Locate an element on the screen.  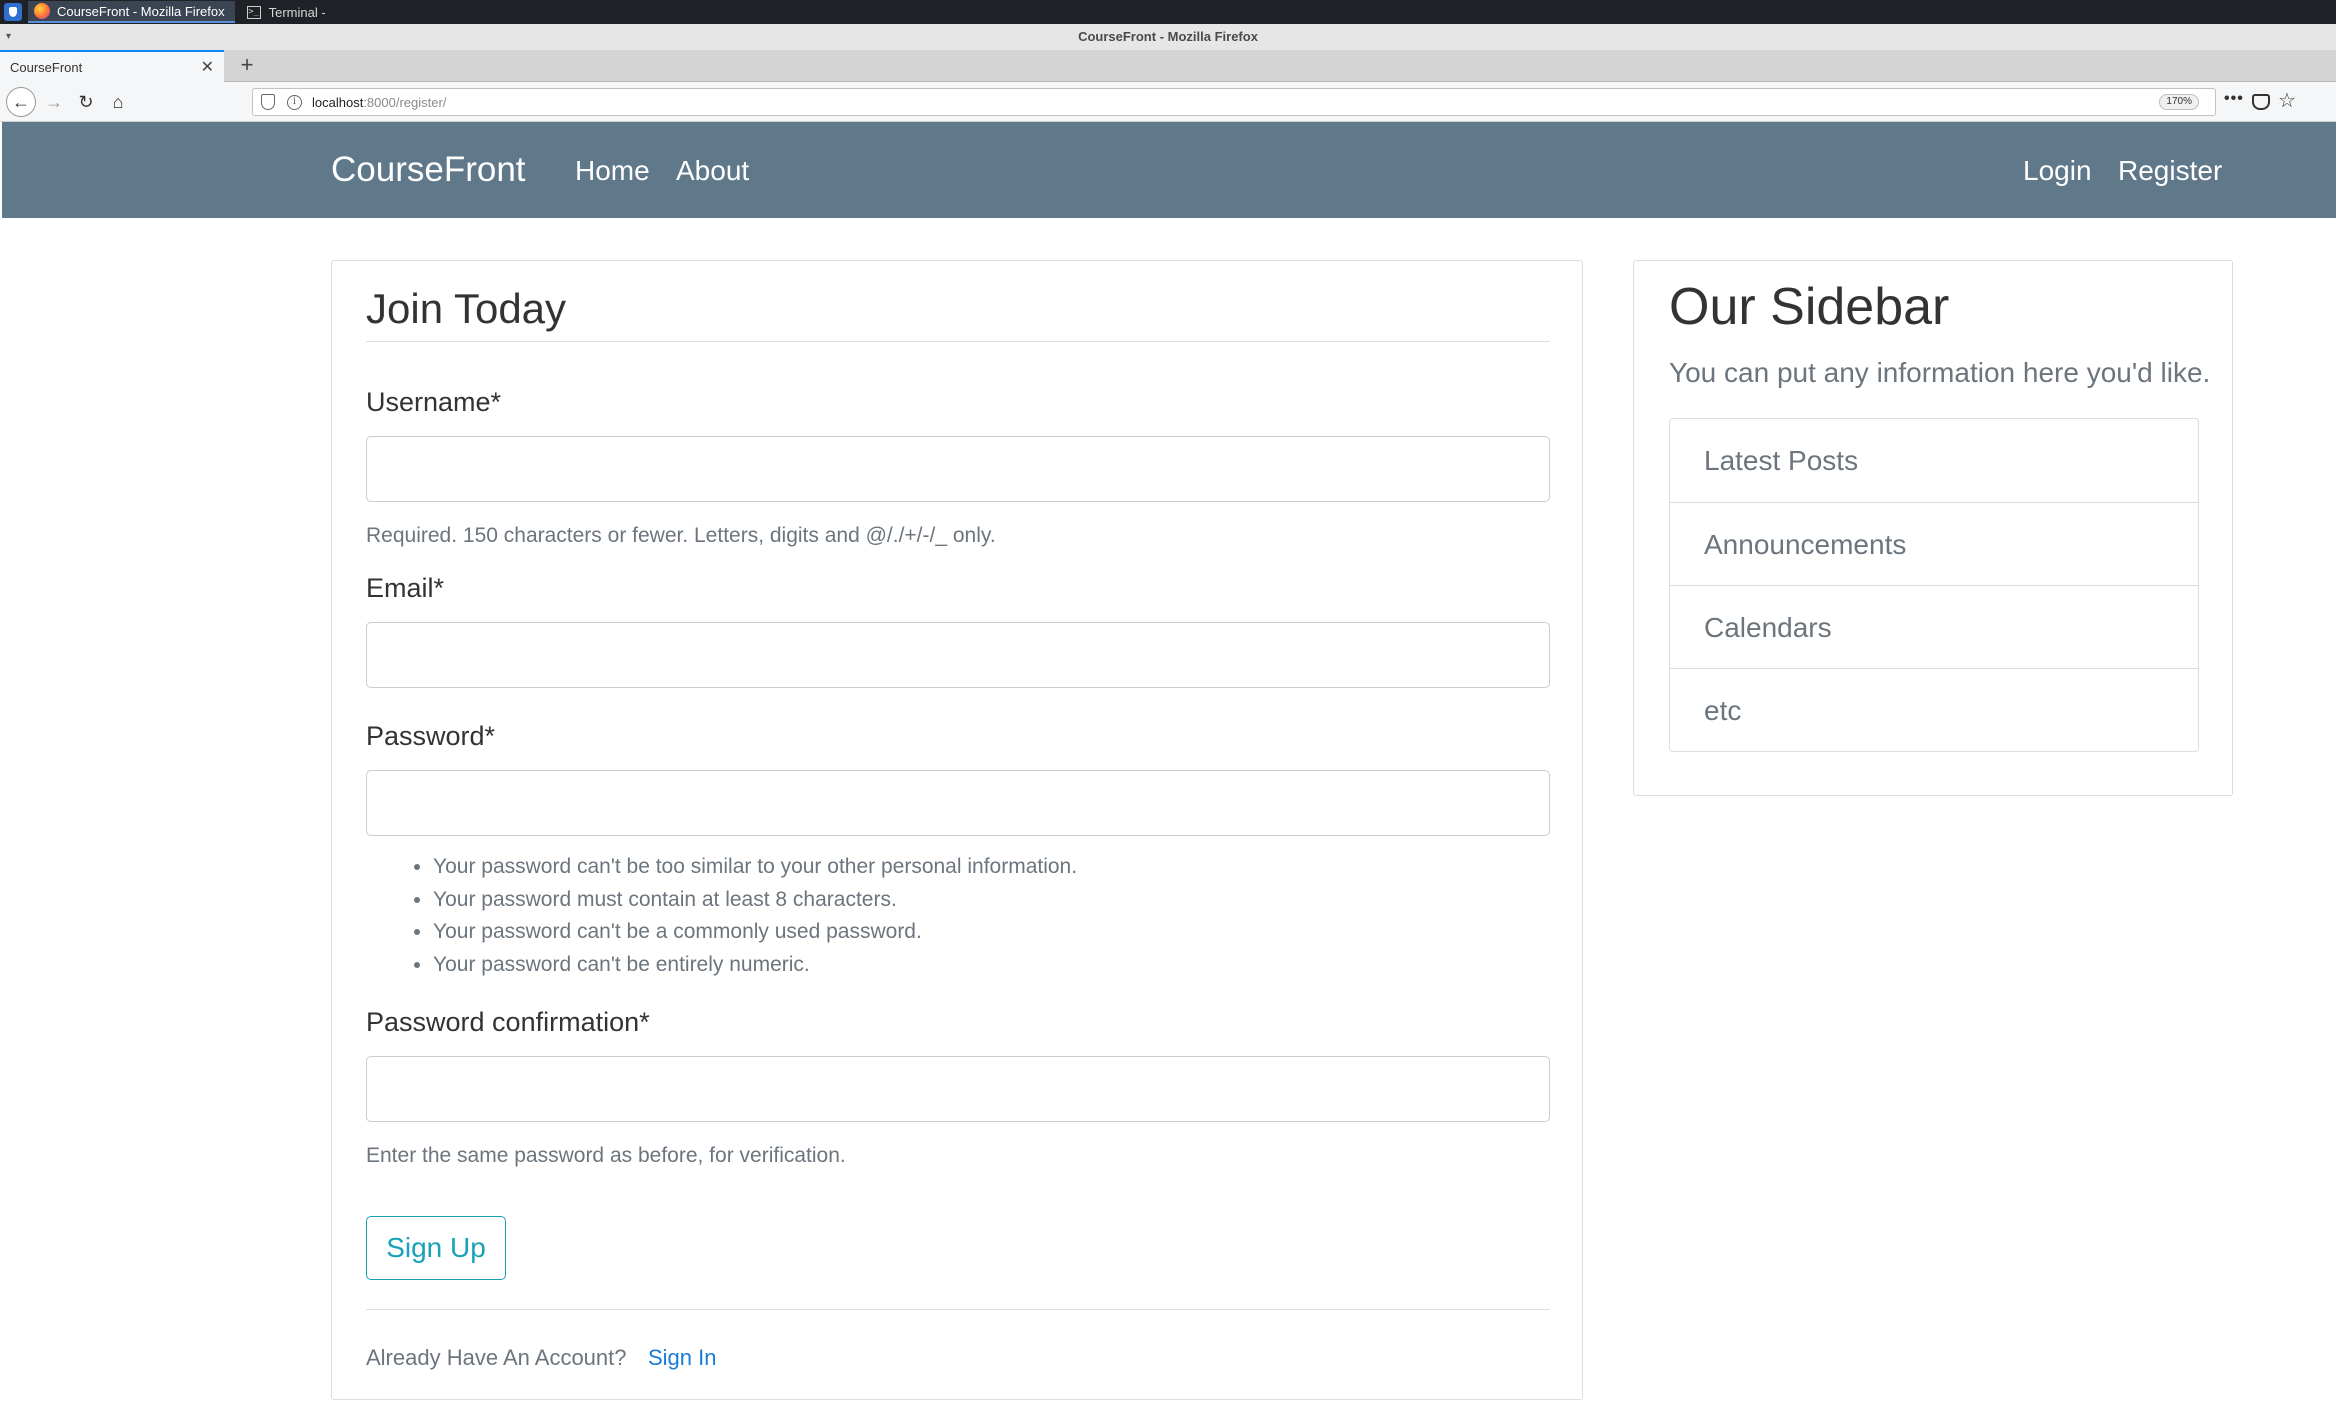
form-legend: Join Today is located at coordinates (466, 308).